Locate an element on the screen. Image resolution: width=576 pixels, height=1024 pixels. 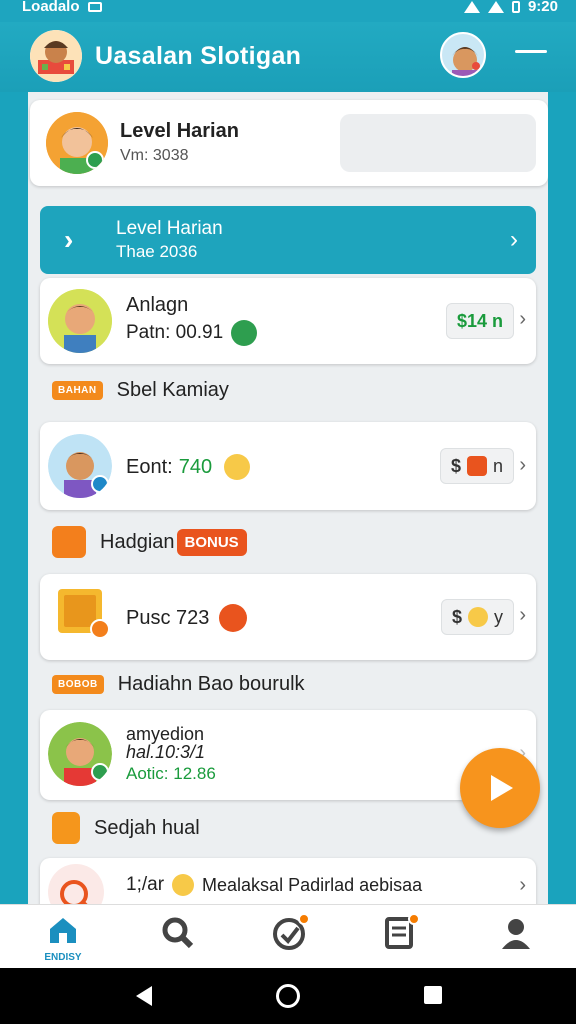
basket-icon is located at coordinates (476, 466).